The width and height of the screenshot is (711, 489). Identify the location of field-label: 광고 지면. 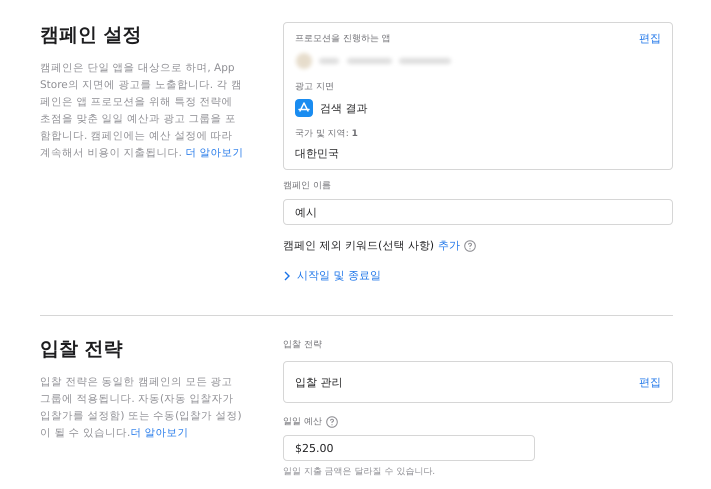
(314, 87).